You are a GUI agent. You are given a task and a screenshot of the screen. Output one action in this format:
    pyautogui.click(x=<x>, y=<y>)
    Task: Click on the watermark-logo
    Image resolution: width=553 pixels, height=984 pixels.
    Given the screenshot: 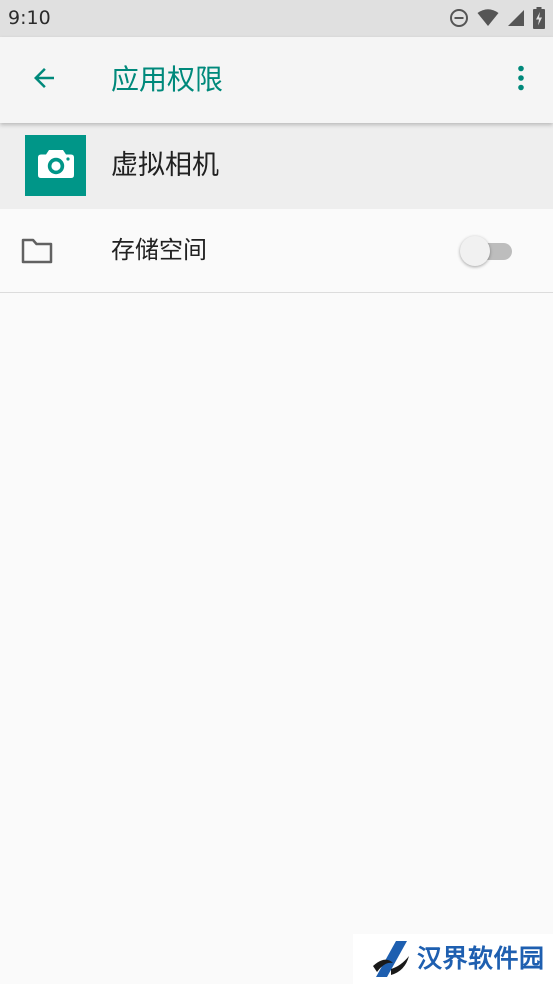 What is the action you would take?
    pyautogui.click(x=391, y=959)
    